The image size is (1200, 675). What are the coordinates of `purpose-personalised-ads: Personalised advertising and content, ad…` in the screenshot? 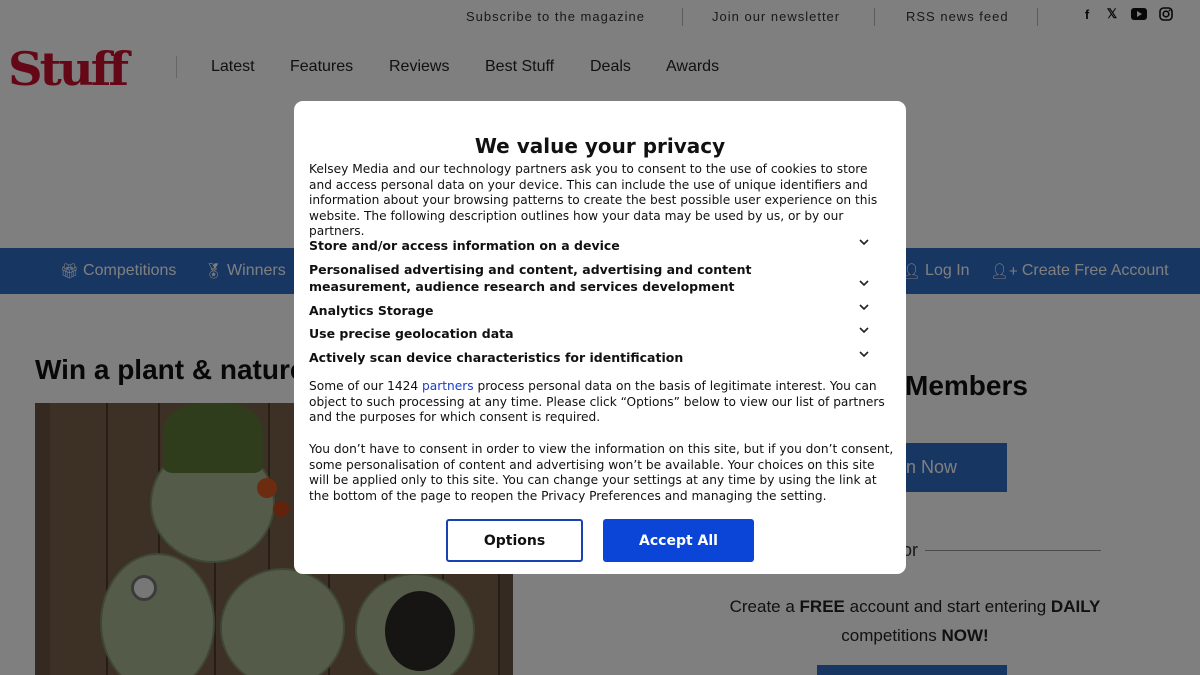 It's located at (601, 278).